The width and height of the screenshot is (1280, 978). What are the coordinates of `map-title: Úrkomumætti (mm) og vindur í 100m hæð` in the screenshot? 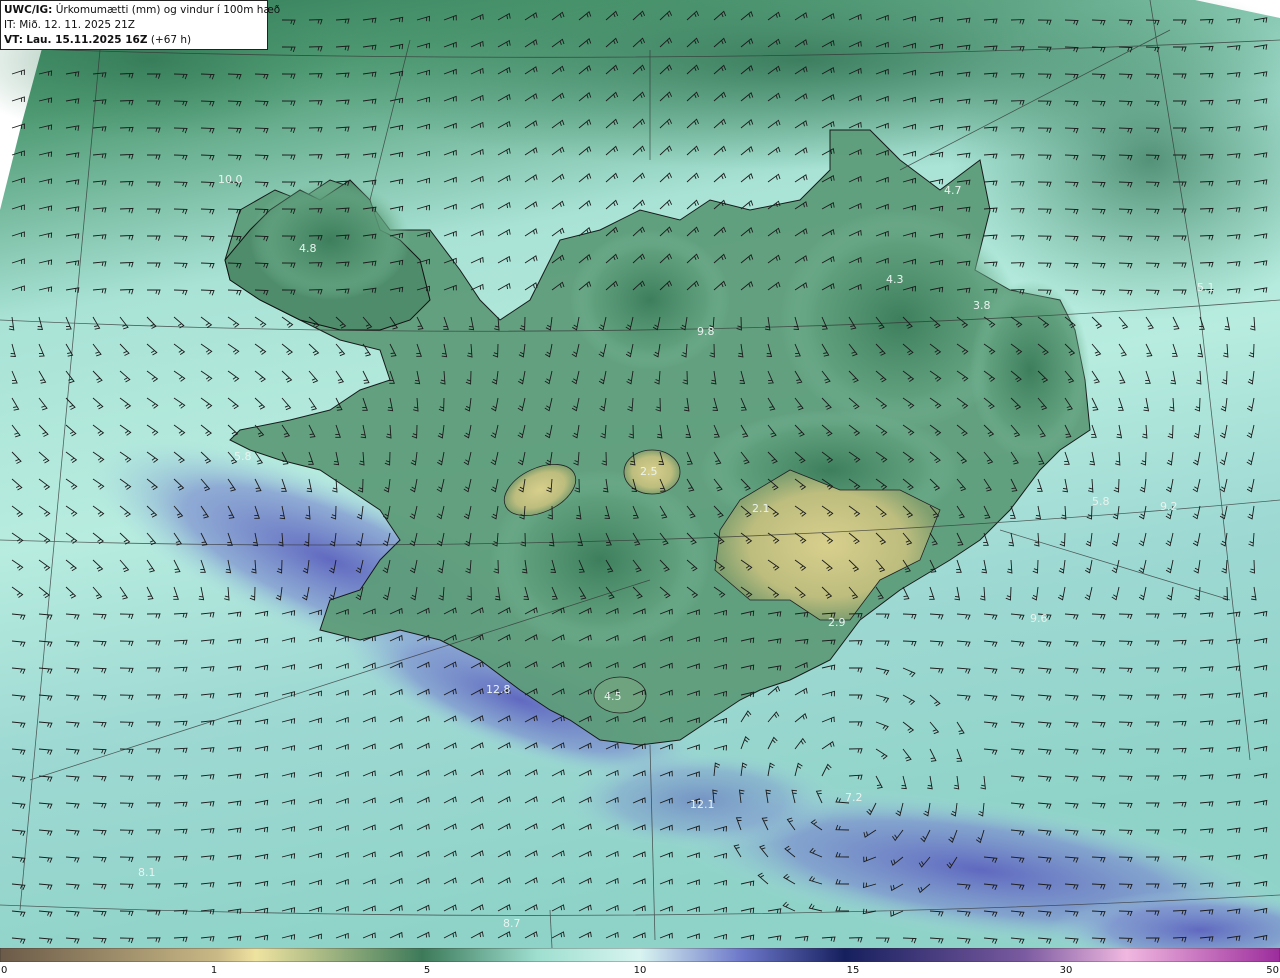 It's located at (168, 10).